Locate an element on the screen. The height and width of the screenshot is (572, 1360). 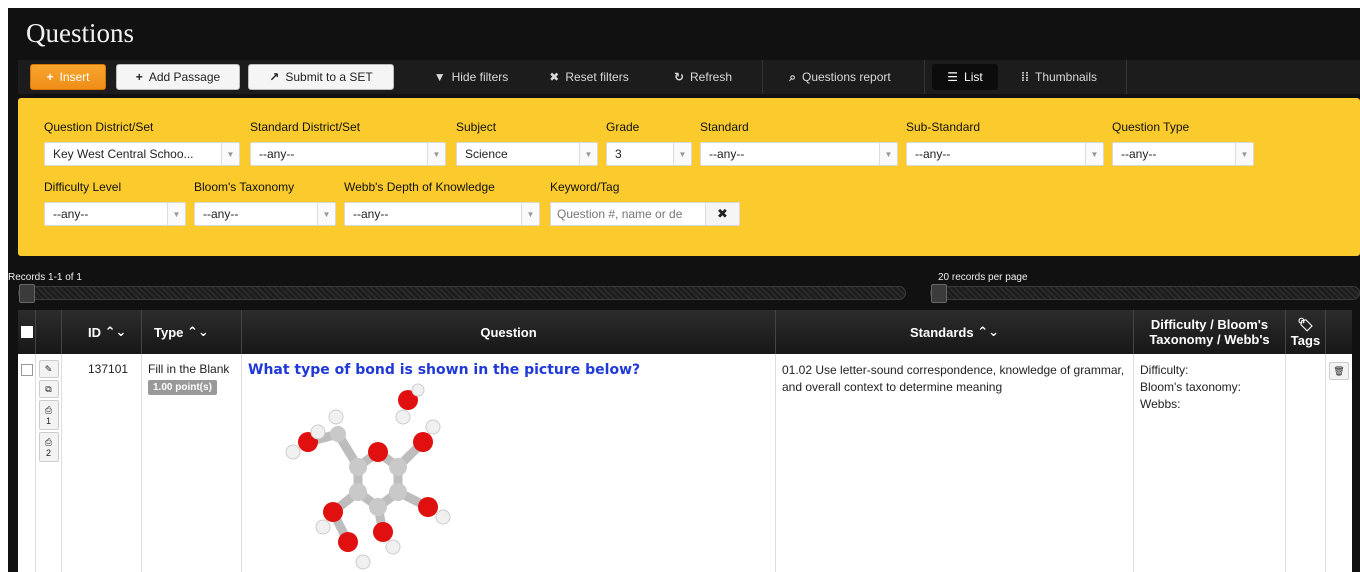
subject-select: Science ▼ is located at coordinates (527, 154).